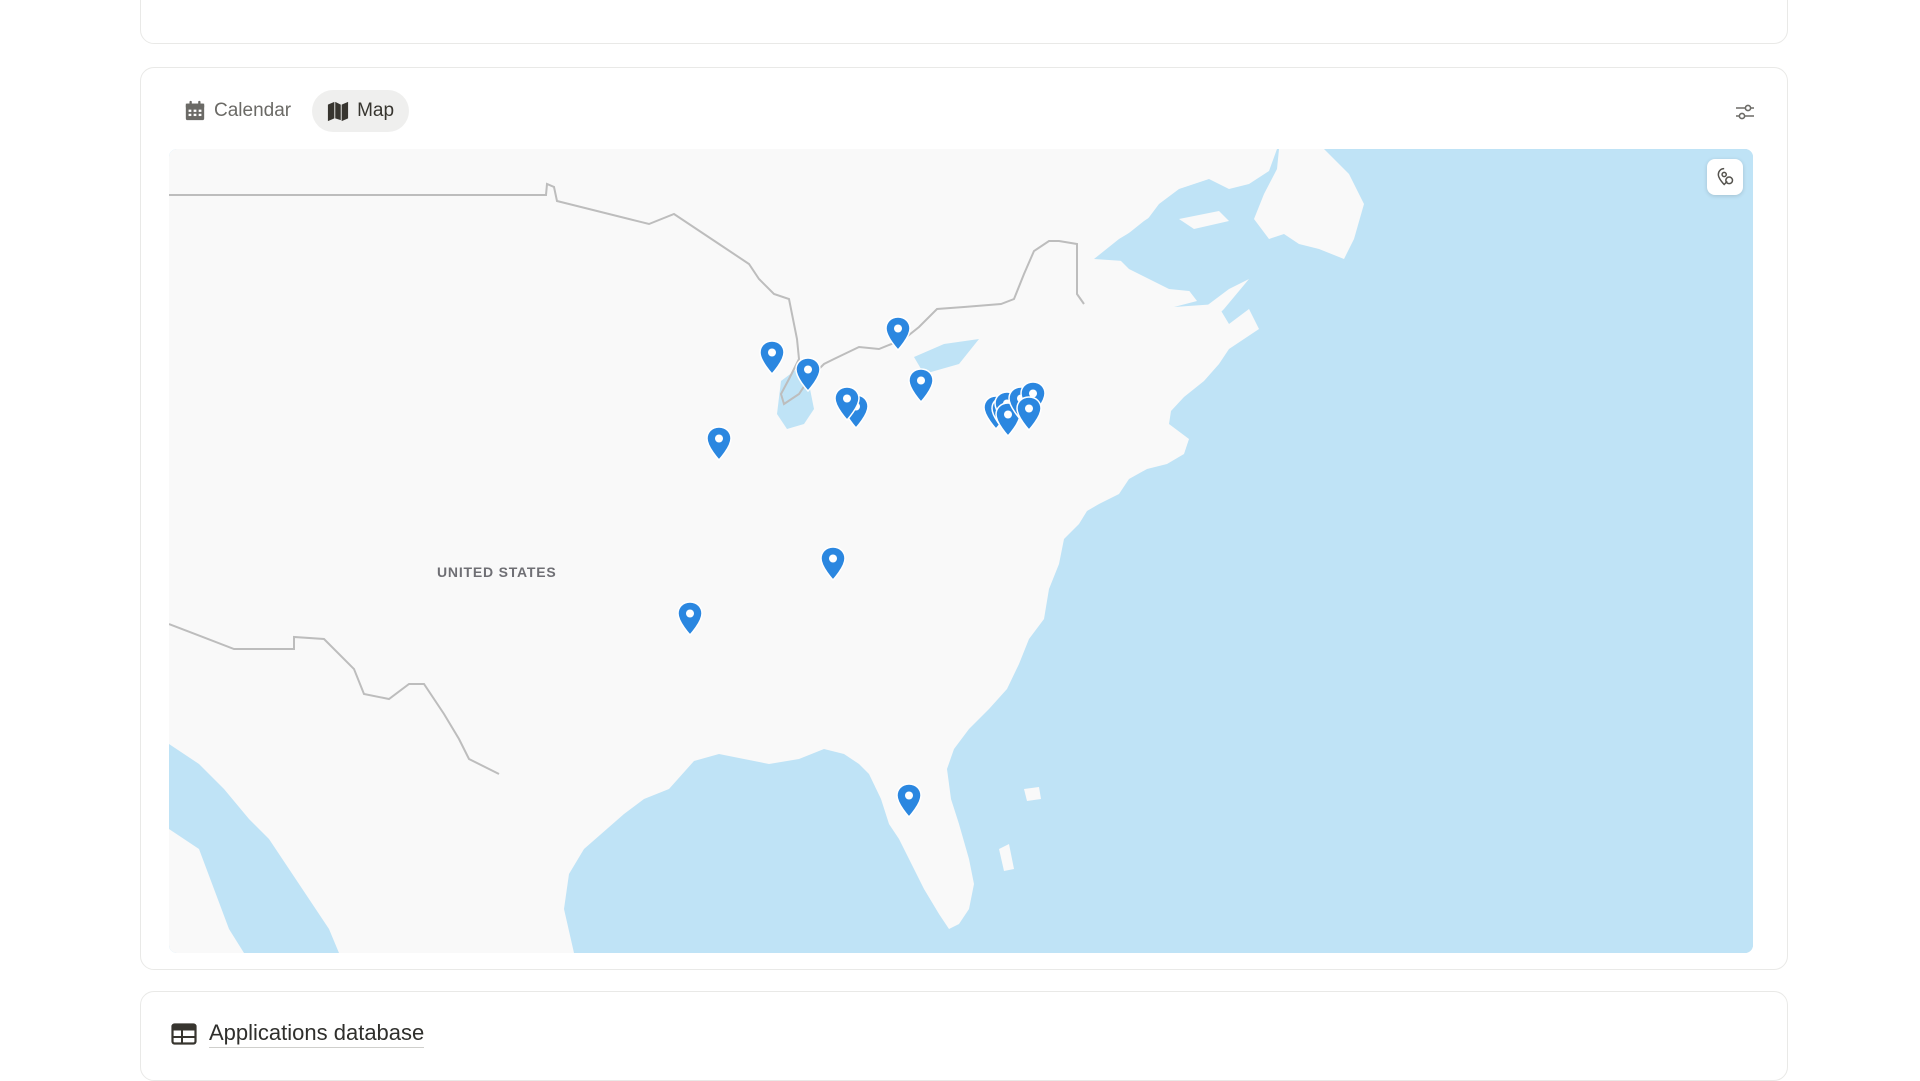  I want to click on tab-map-label: Map, so click(376, 110).